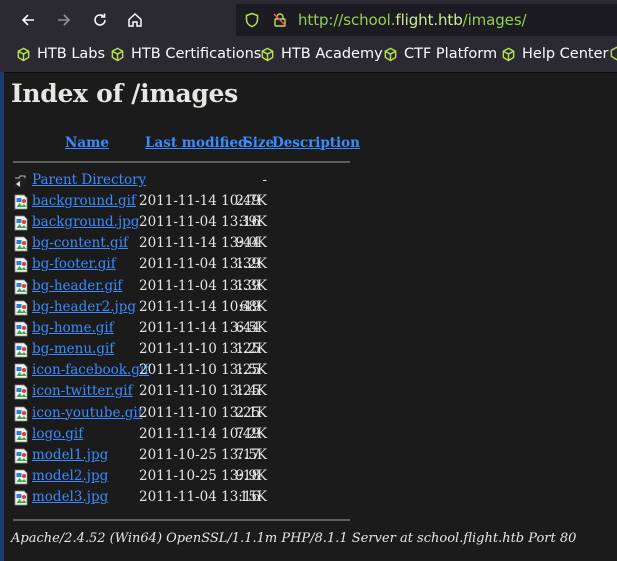  Describe the element at coordinates (70, 476) in the screenshot. I see `file-link: model2.jpg` at that location.